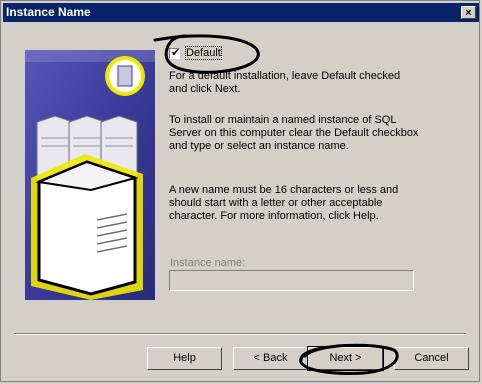  I want to click on checkmark-icon: ✔, so click(176, 53).